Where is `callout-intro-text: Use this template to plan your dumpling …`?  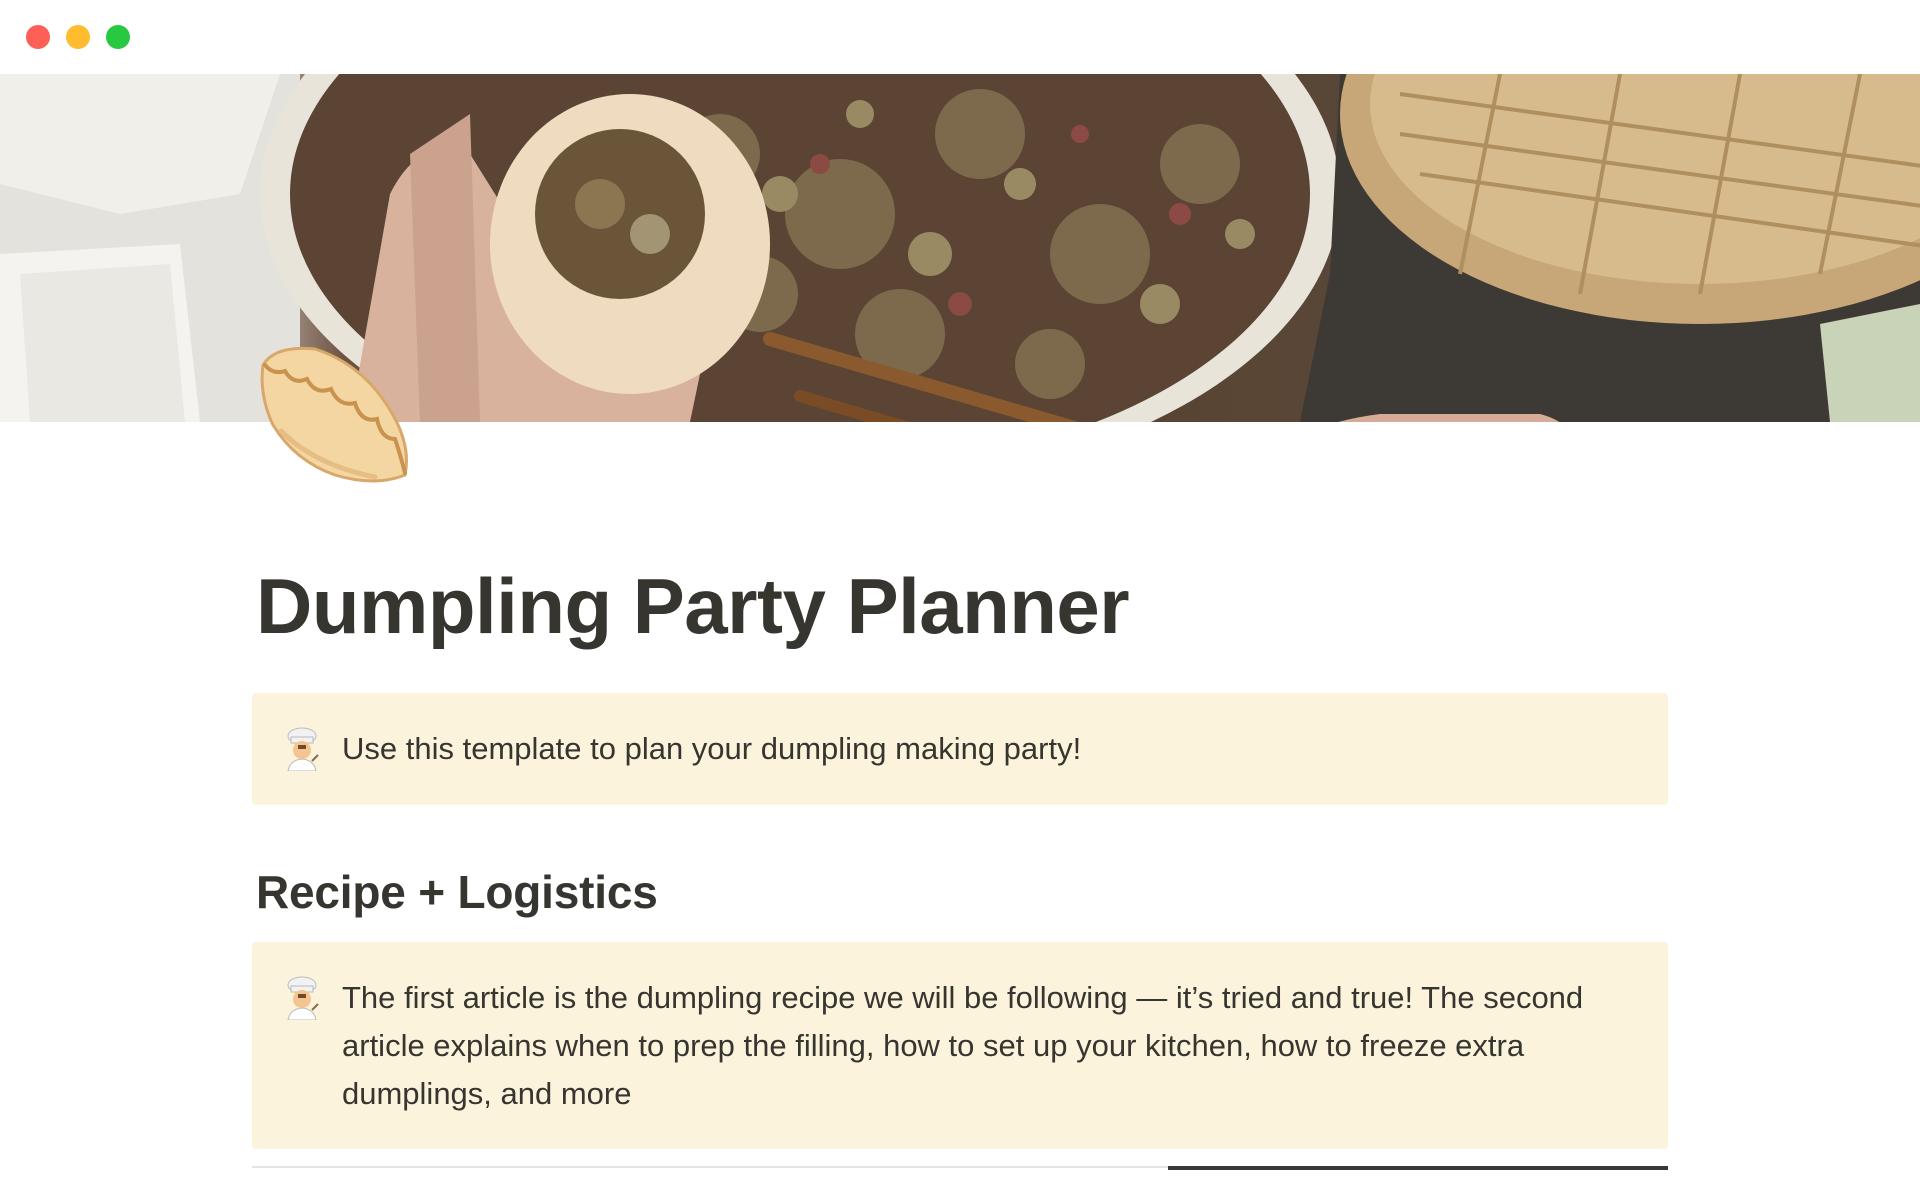
callout-intro-text: Use this template to plan your dumpling … is located at coordinates (712, 748).